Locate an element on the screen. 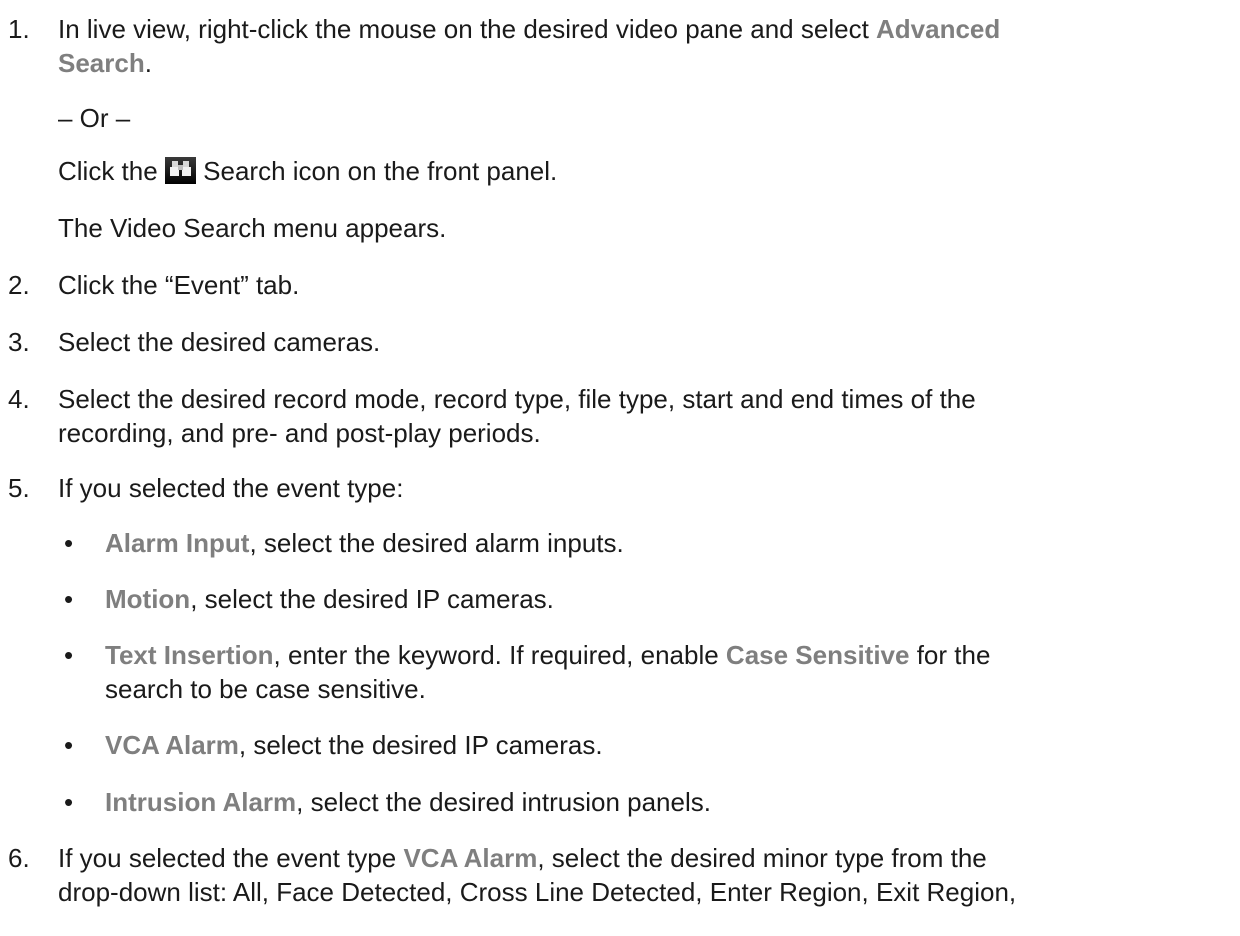 This screenshot has width=1240, height=936. step-text: Select the desired cameras. is located at coordinates (219, 342).